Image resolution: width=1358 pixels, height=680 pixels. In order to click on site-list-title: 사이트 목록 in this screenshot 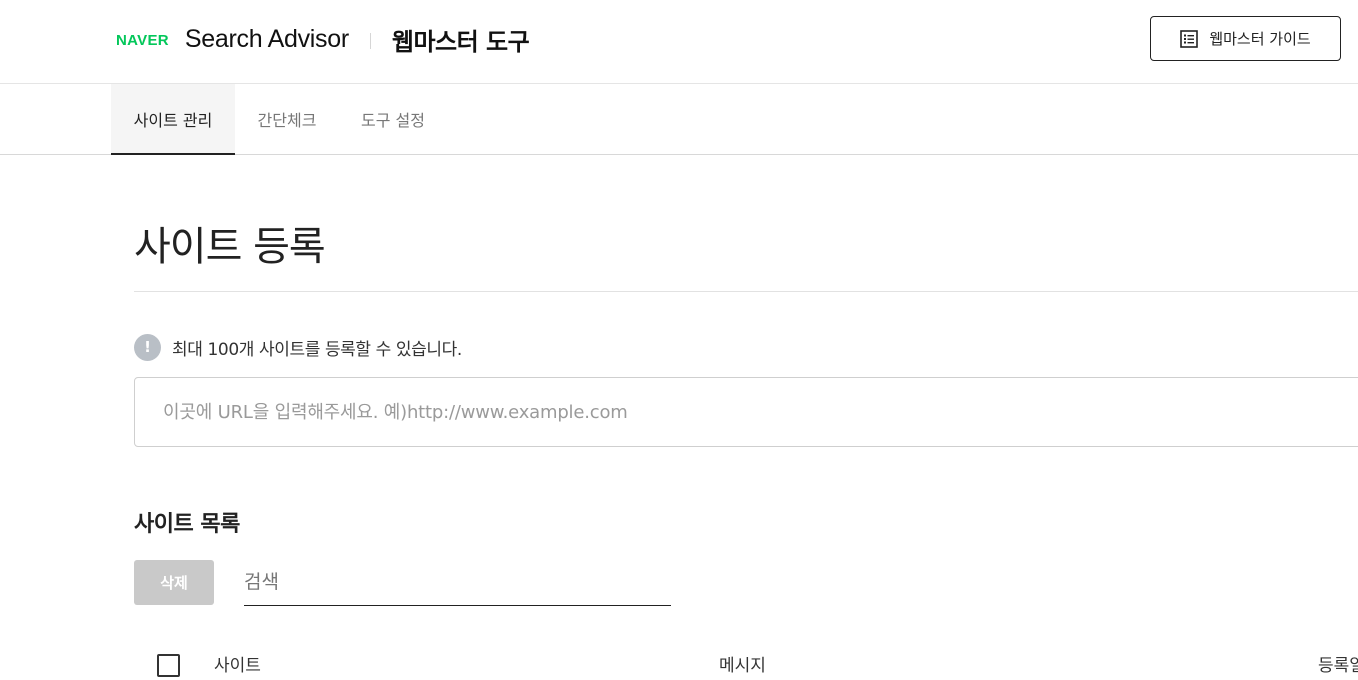, I will do `click(187, 524)`.